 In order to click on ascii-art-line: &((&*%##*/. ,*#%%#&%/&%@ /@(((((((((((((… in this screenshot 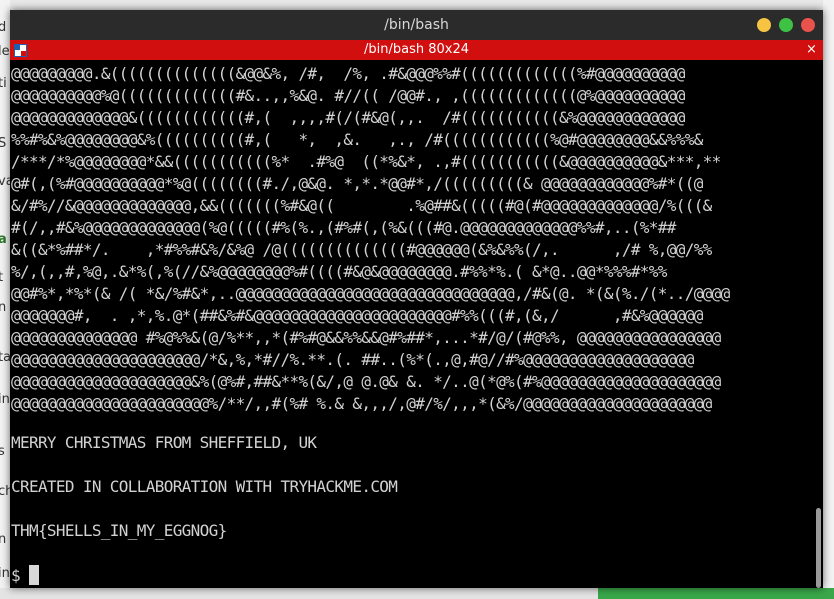, I will do `click(361, 249)`.